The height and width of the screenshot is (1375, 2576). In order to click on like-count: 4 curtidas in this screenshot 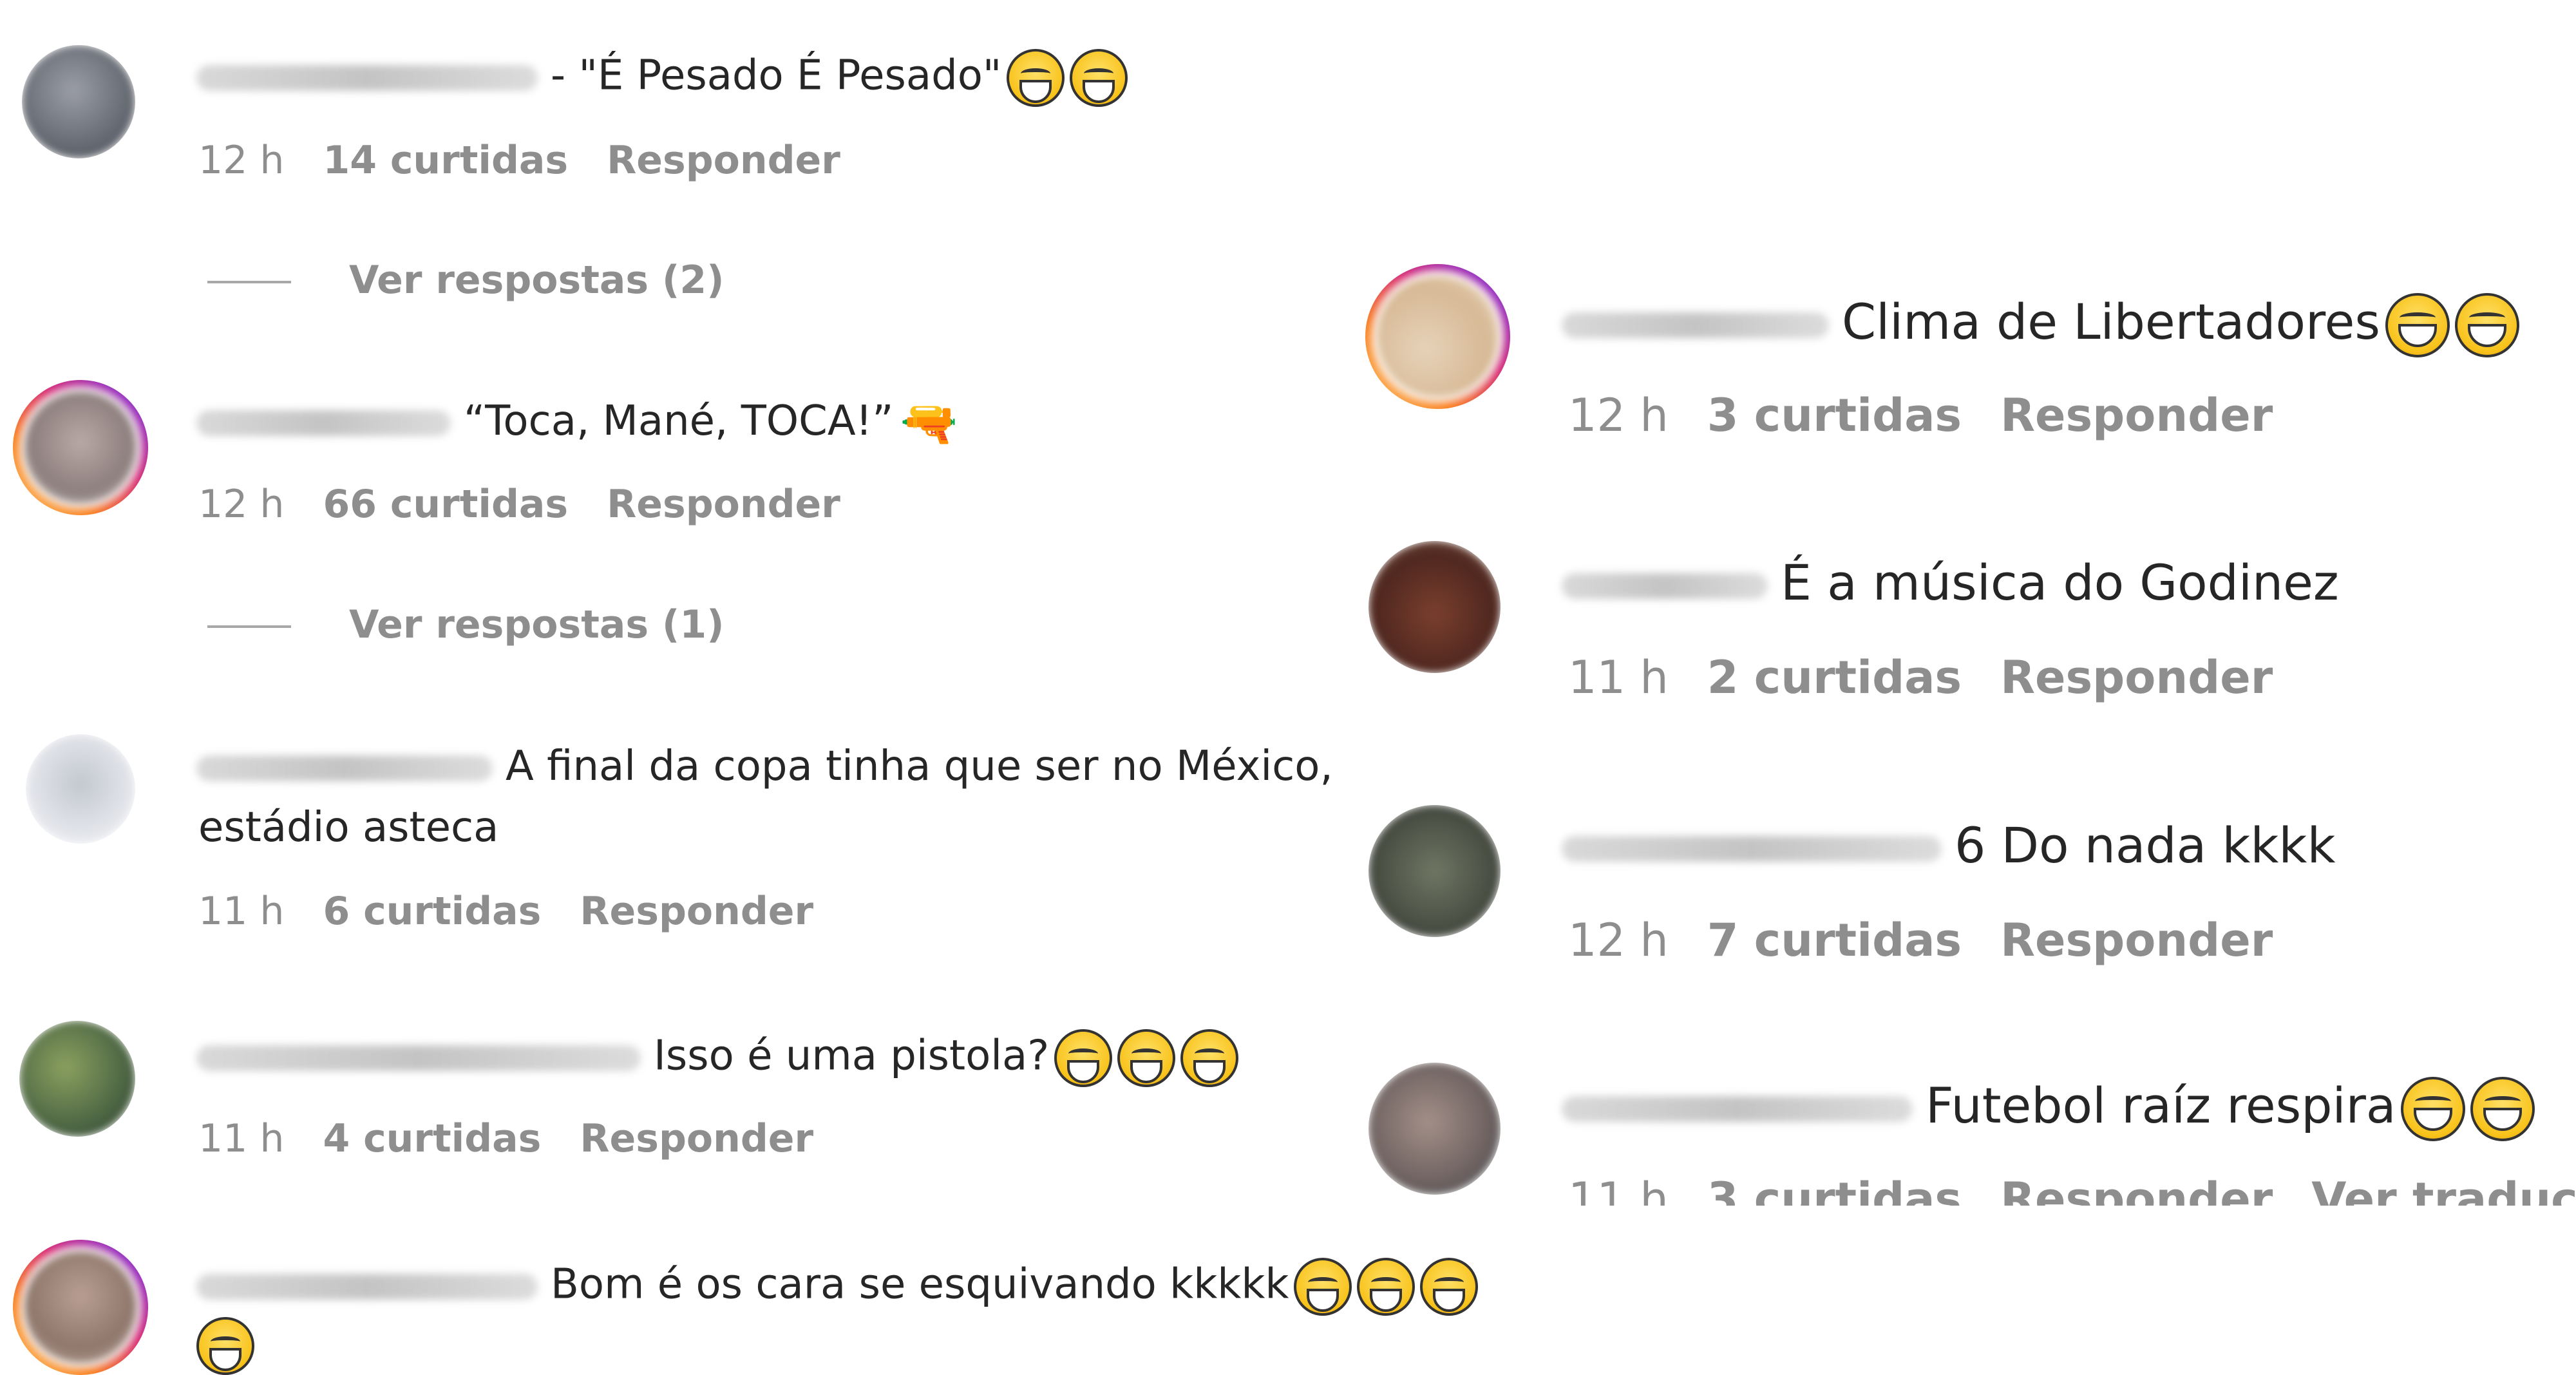, I will do `click(432, 1138)`.